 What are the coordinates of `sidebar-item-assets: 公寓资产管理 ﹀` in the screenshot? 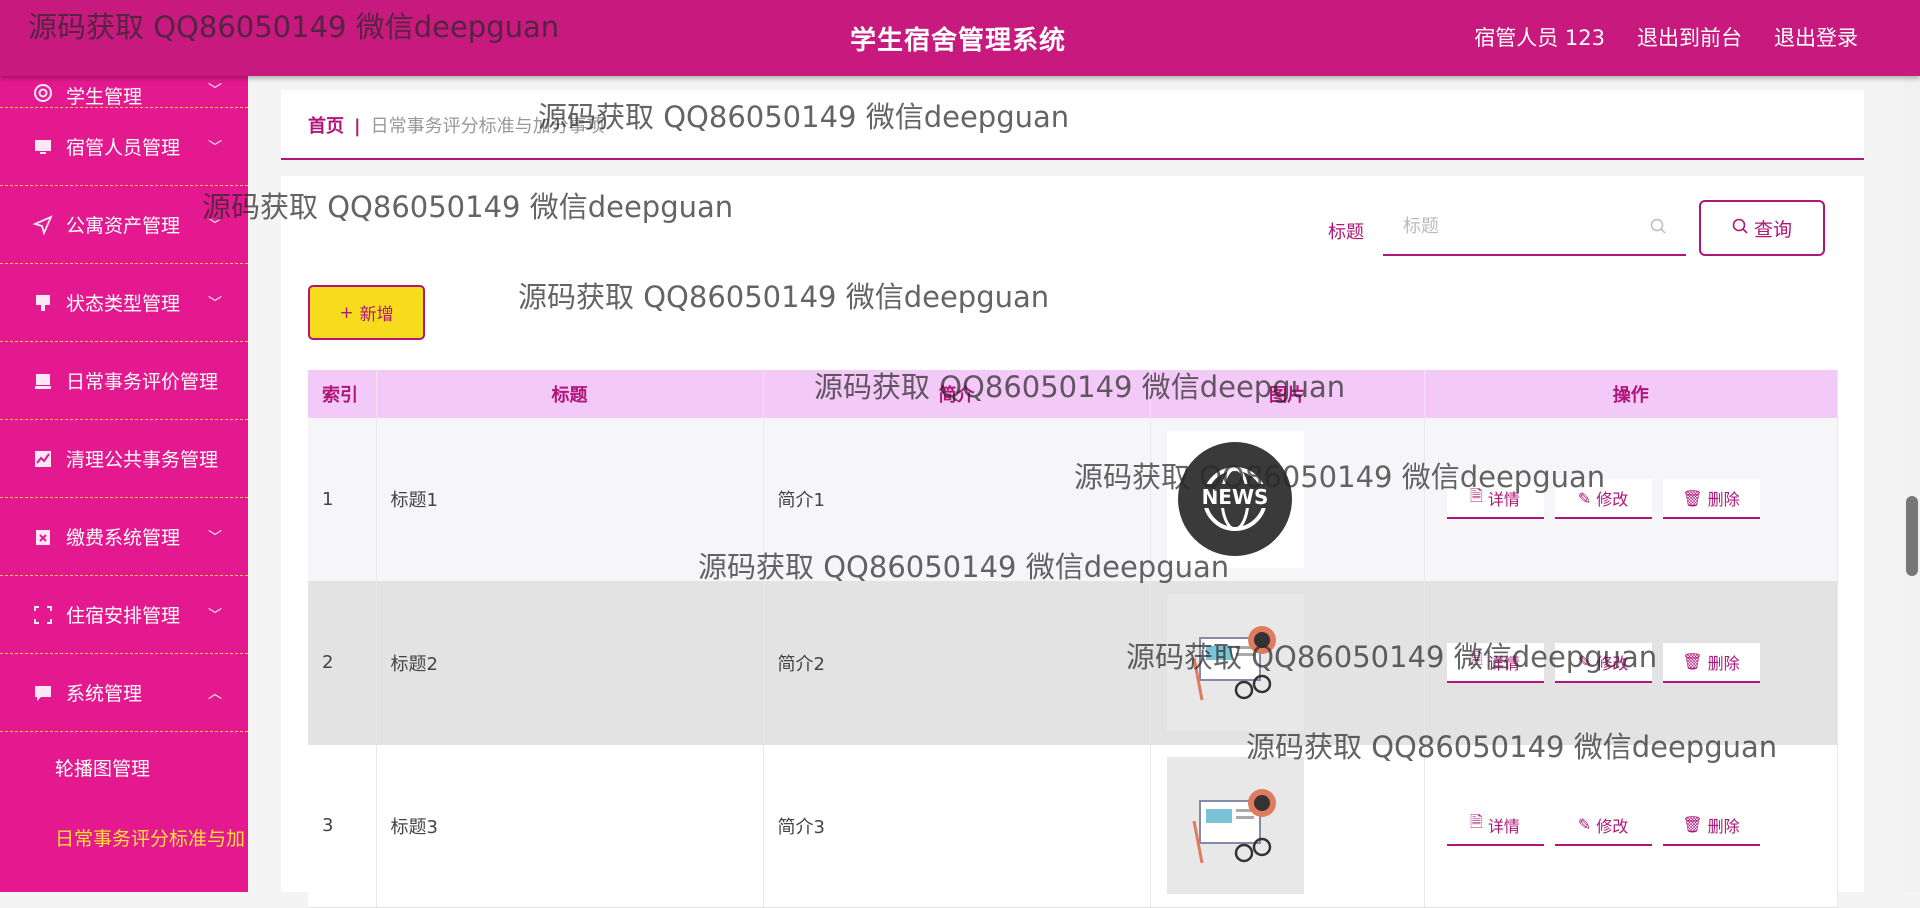 It's located at (124, 225).